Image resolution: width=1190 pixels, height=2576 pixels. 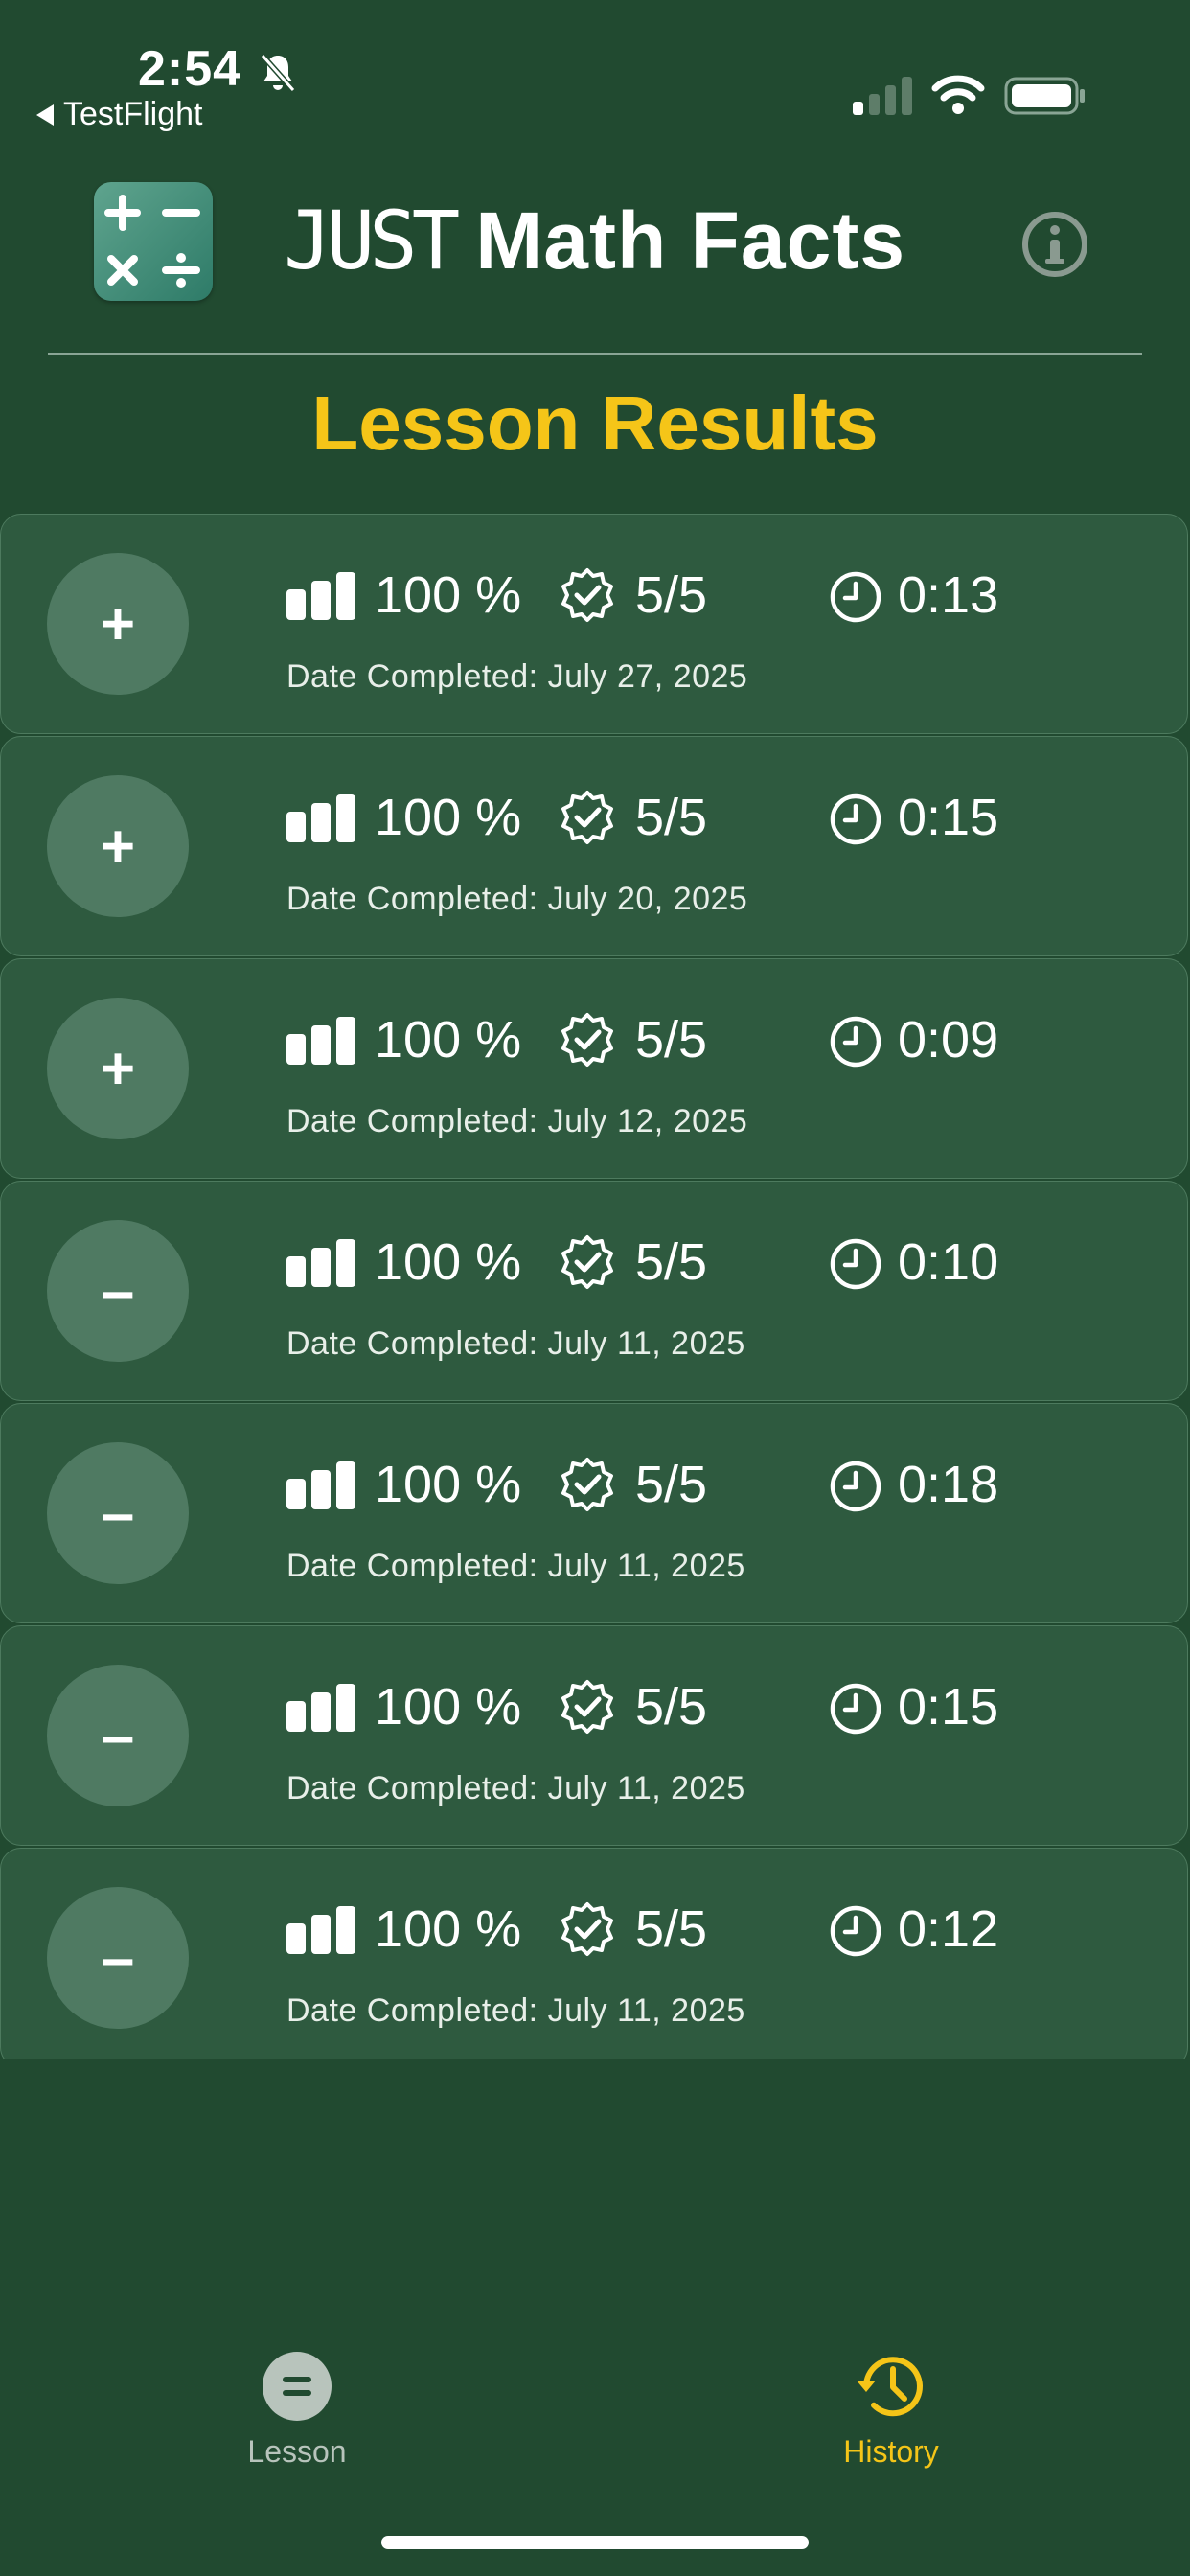 What do you see at coordinates (190, 69) in the screenshot?
I see `status-time: 2:54` at bounding box center [190, 69].